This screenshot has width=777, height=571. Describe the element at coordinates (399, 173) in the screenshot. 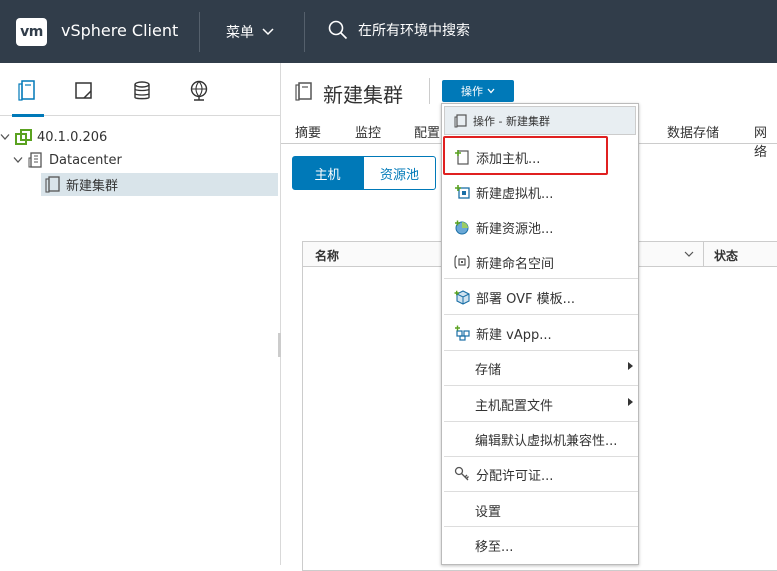

I see `segment-resource-pools: 资源池` at that location.